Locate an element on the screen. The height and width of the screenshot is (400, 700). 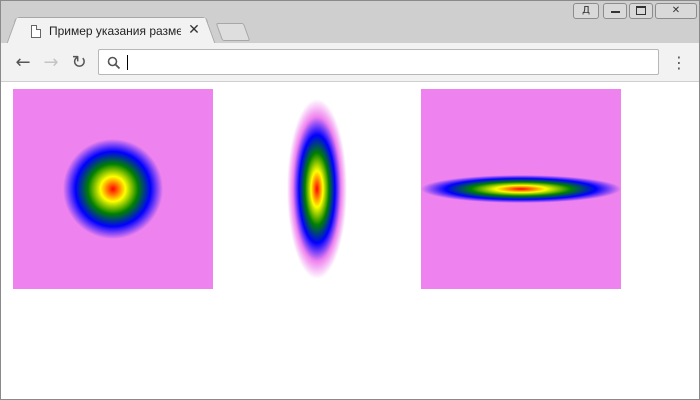
tab-title: Пример указания размера is located at coordinates (115, 31).